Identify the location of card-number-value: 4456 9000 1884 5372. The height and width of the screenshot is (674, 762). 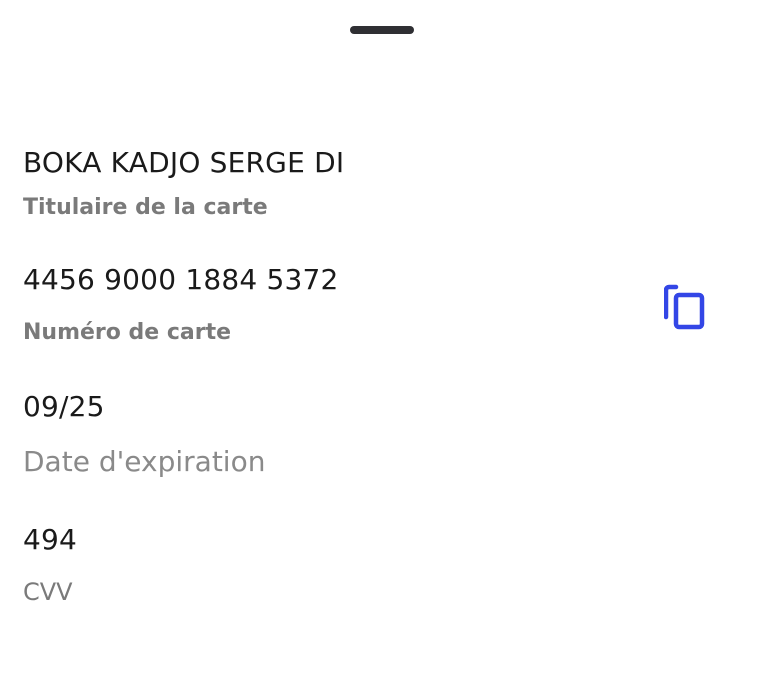
(181, 279).